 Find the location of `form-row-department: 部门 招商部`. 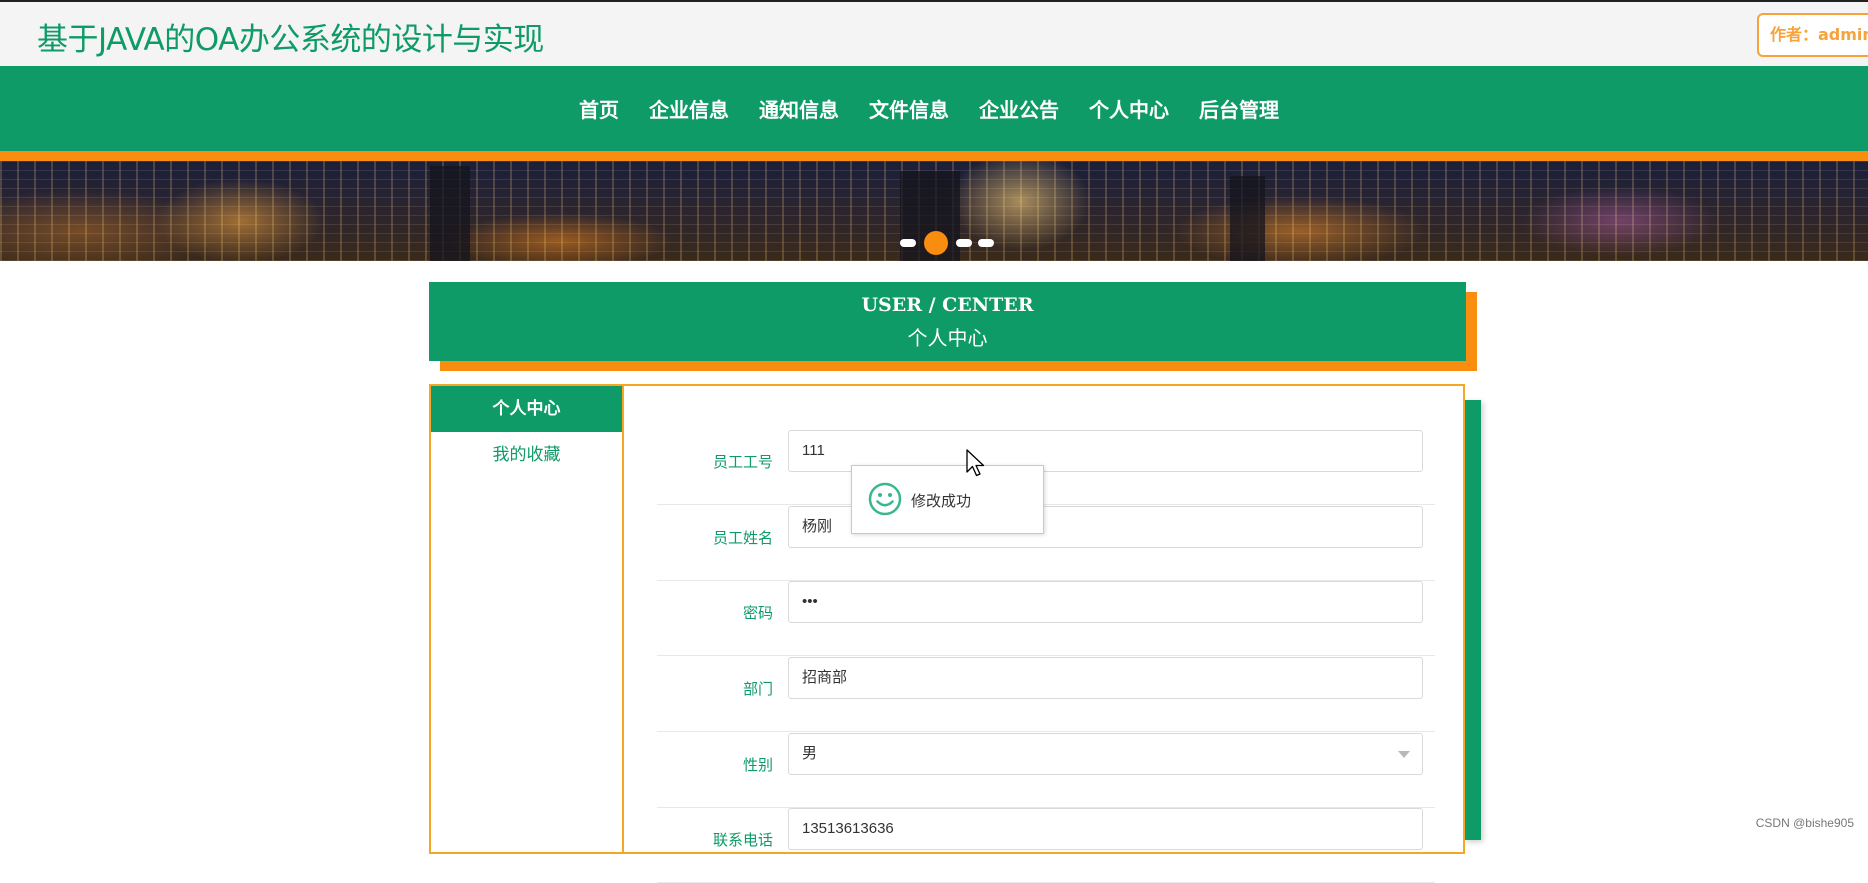

form-row-department: 部门 招商部 is located at coordinates (1046, 694).